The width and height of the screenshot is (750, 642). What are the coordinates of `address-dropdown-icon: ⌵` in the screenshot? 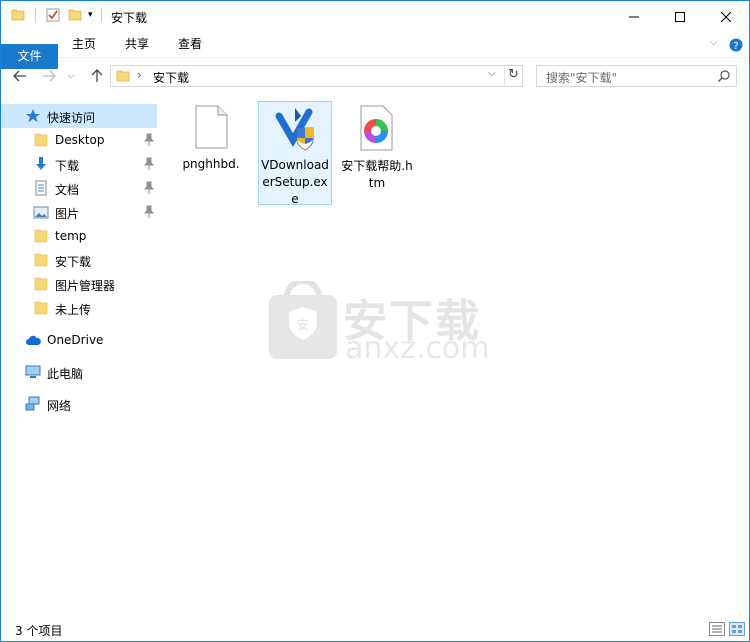 It's located at (492, 73).